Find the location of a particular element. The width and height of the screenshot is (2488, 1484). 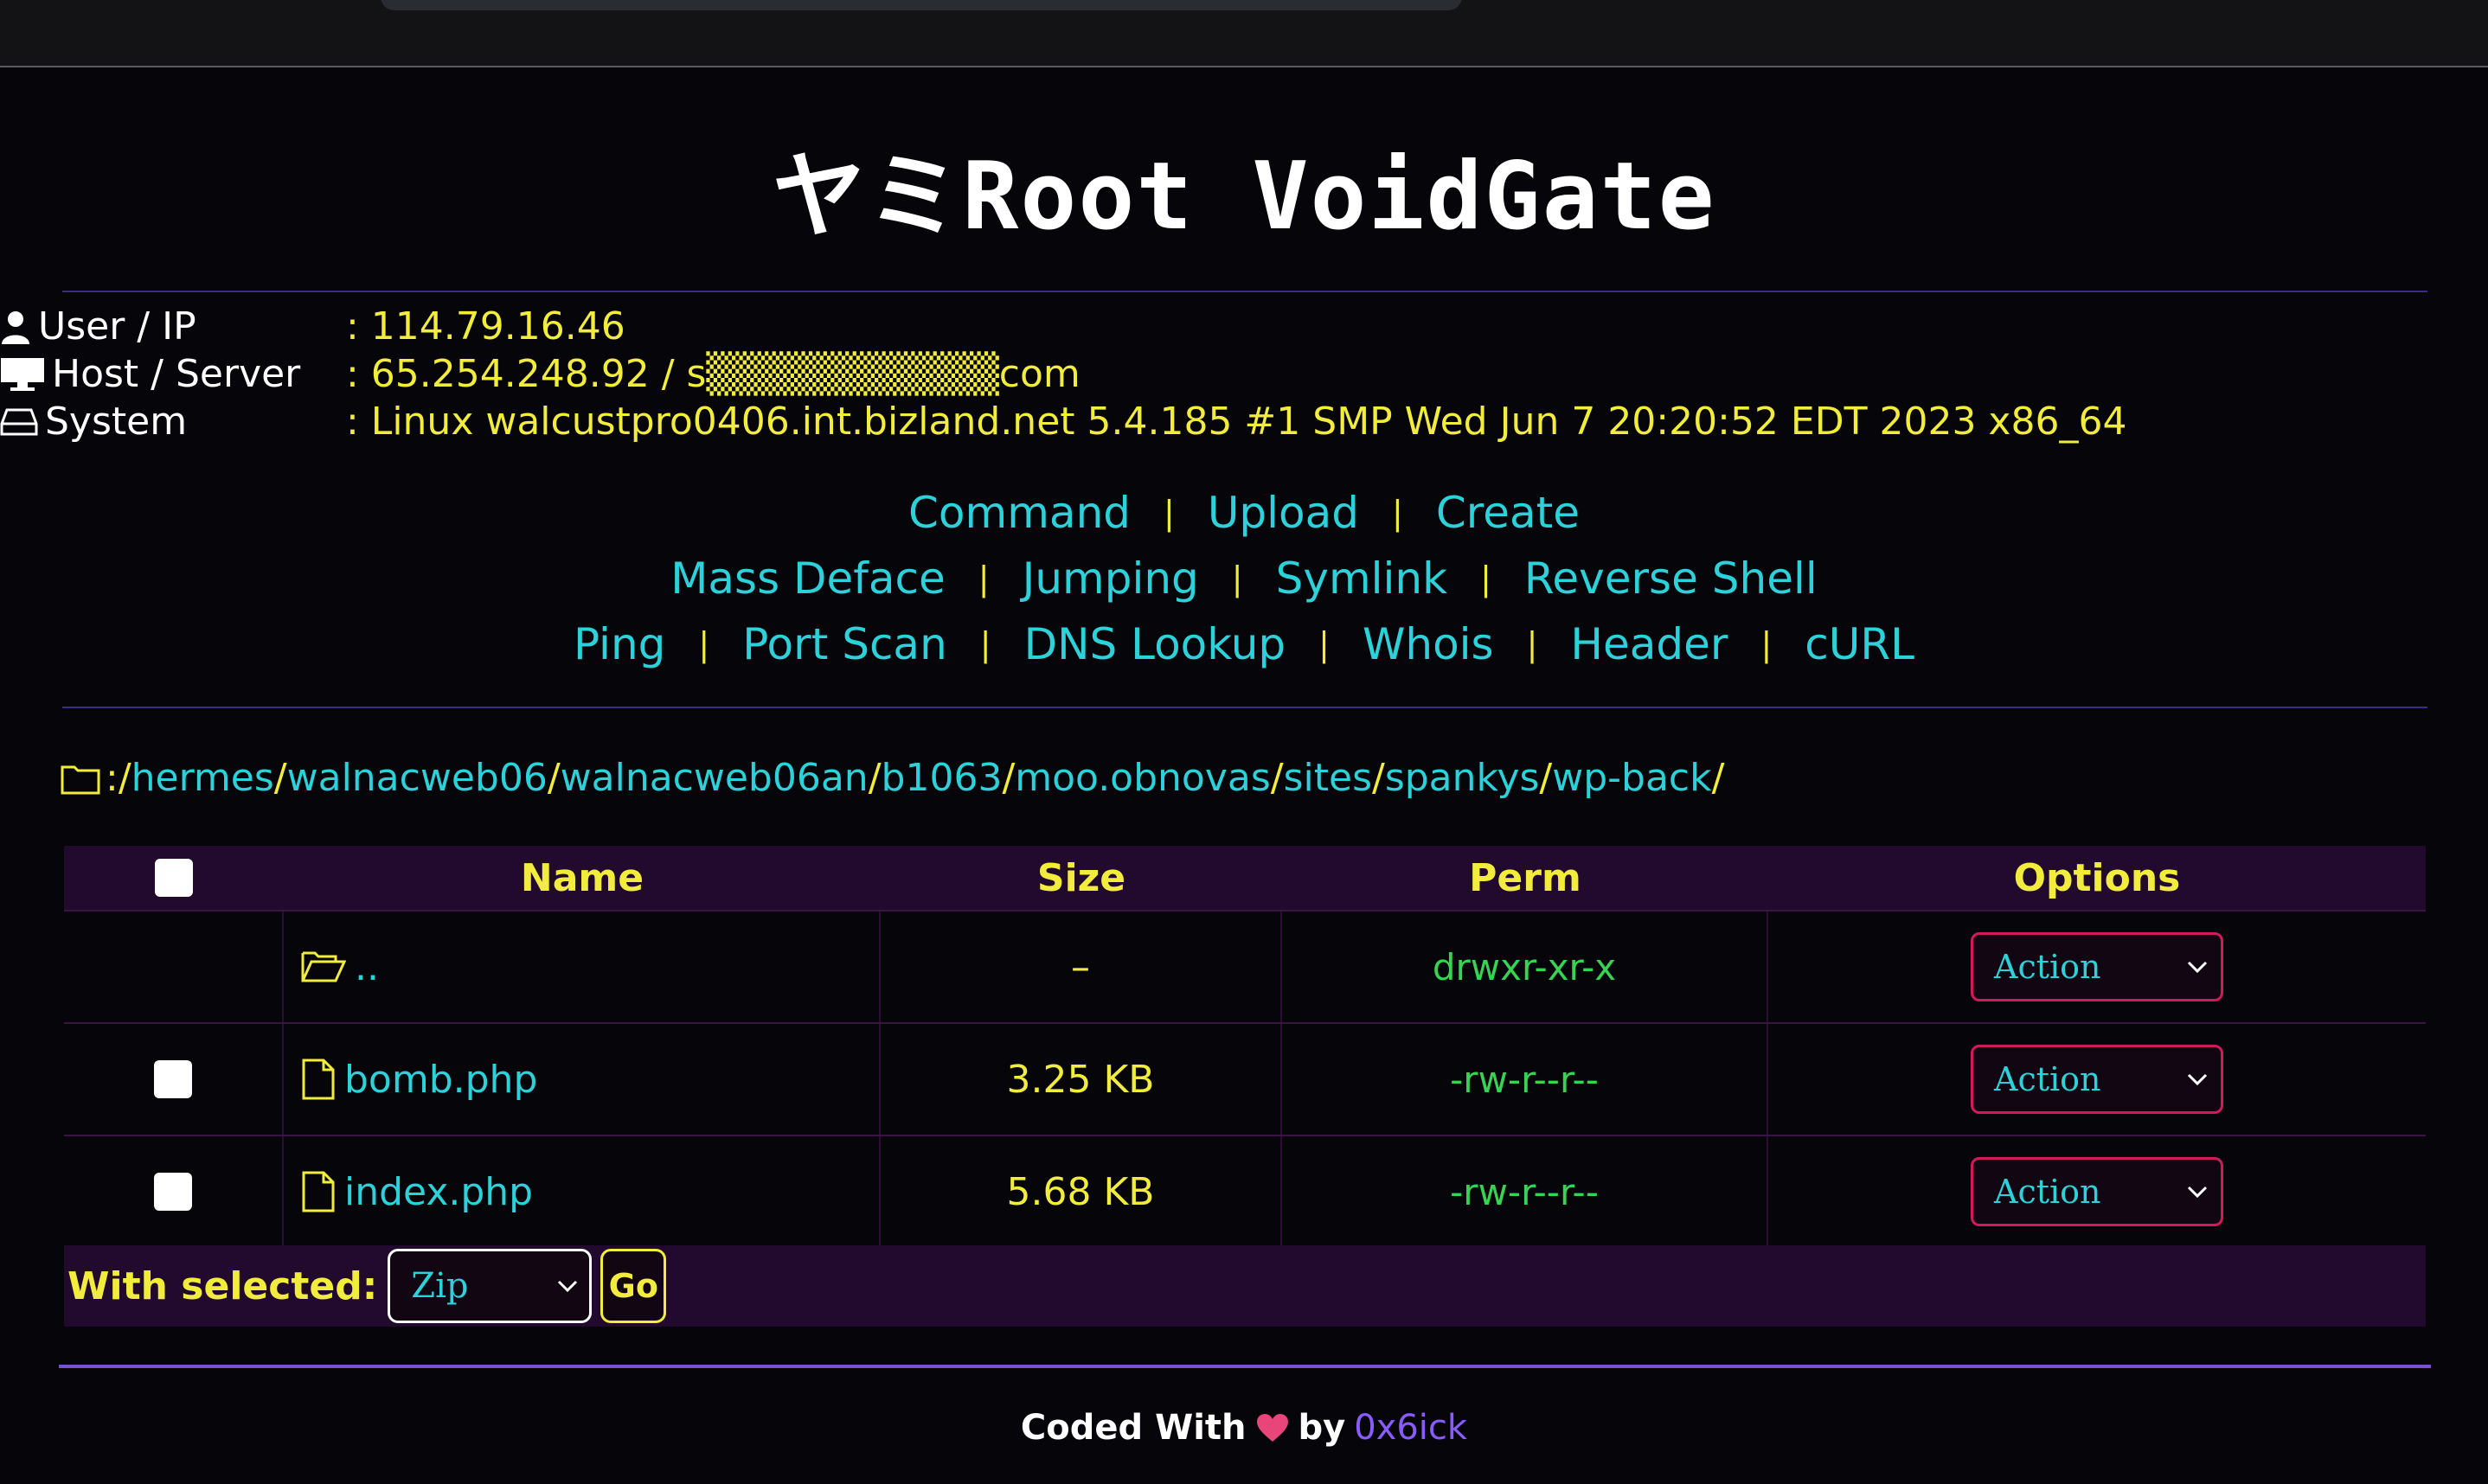

file-size: – is located at coordinates (1081, 967).